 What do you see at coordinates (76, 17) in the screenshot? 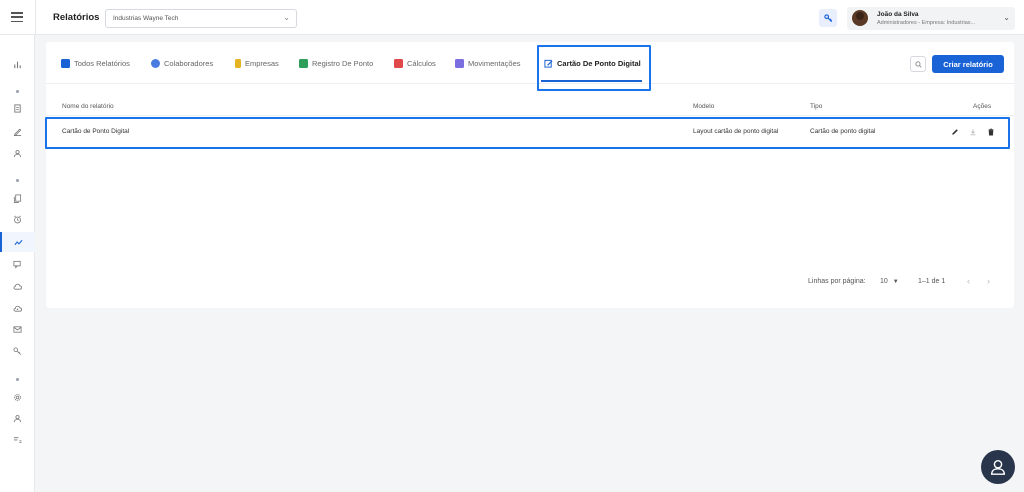
I see `page-title: Relatórios` at bounding box center [76, 17].